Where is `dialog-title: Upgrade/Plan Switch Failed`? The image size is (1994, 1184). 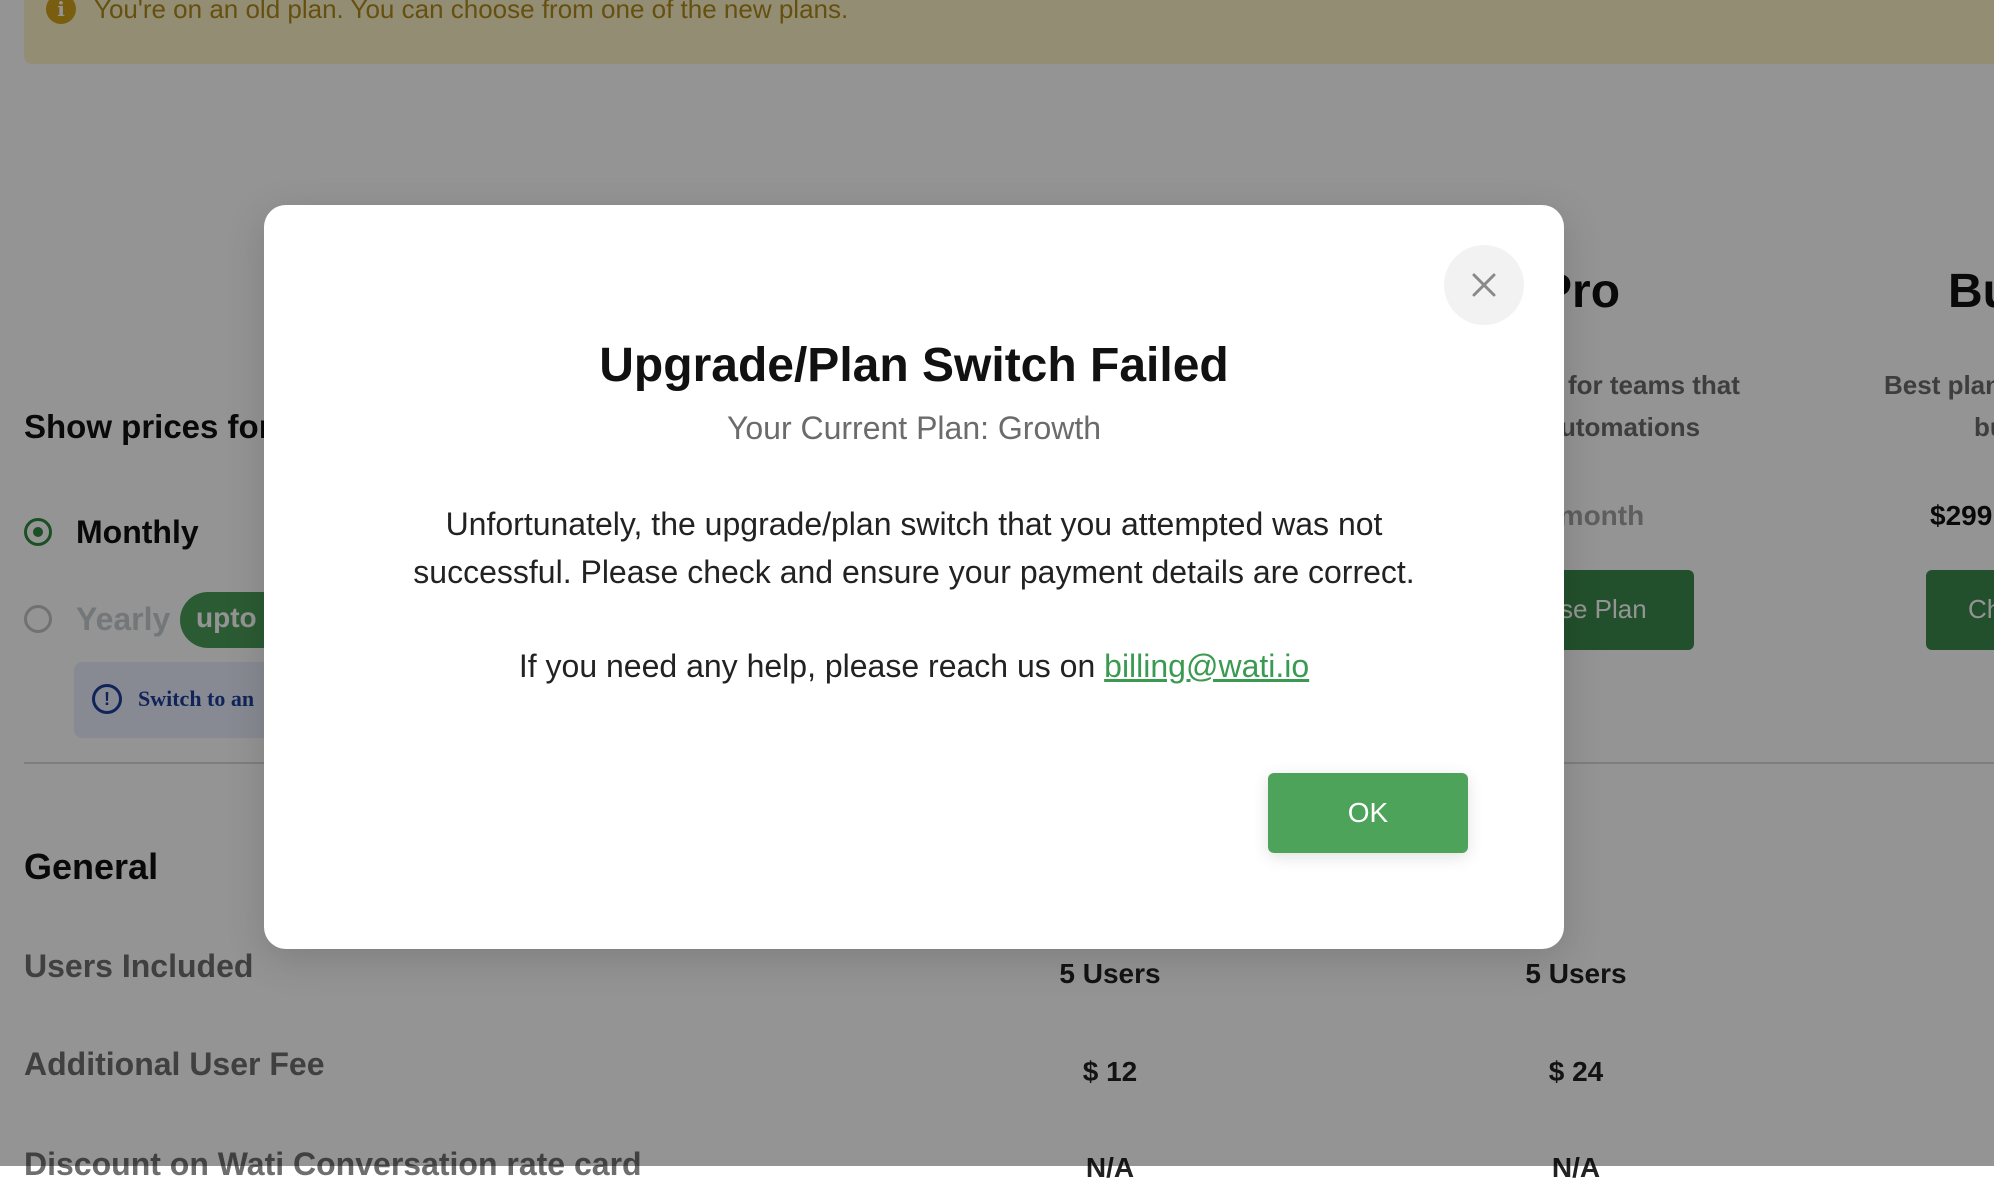 dialog-title: Upgrade/Plan Switch Failed is located at coordinates (914, 365).